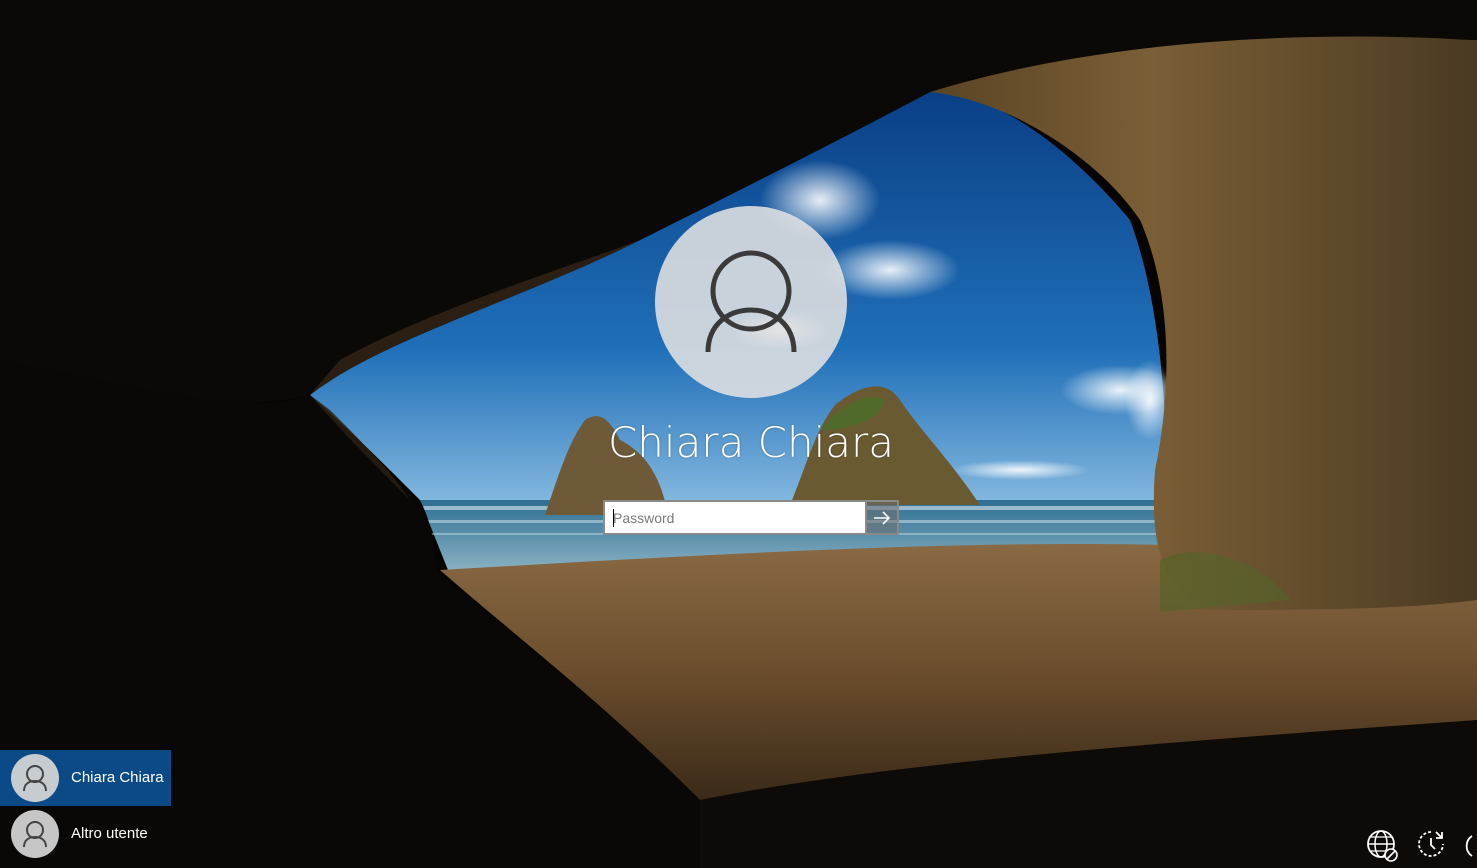  I want to click on user-switch-item-chiara: Chiara Chiara, so click(85, 778).